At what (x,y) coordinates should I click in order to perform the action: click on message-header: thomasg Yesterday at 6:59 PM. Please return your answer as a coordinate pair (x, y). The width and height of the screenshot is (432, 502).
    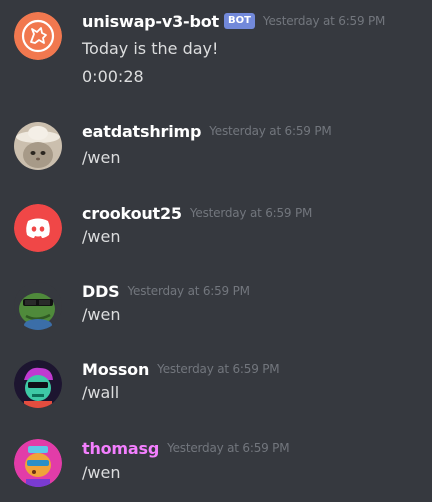
    Looking at the image, I should click on (186, 448).